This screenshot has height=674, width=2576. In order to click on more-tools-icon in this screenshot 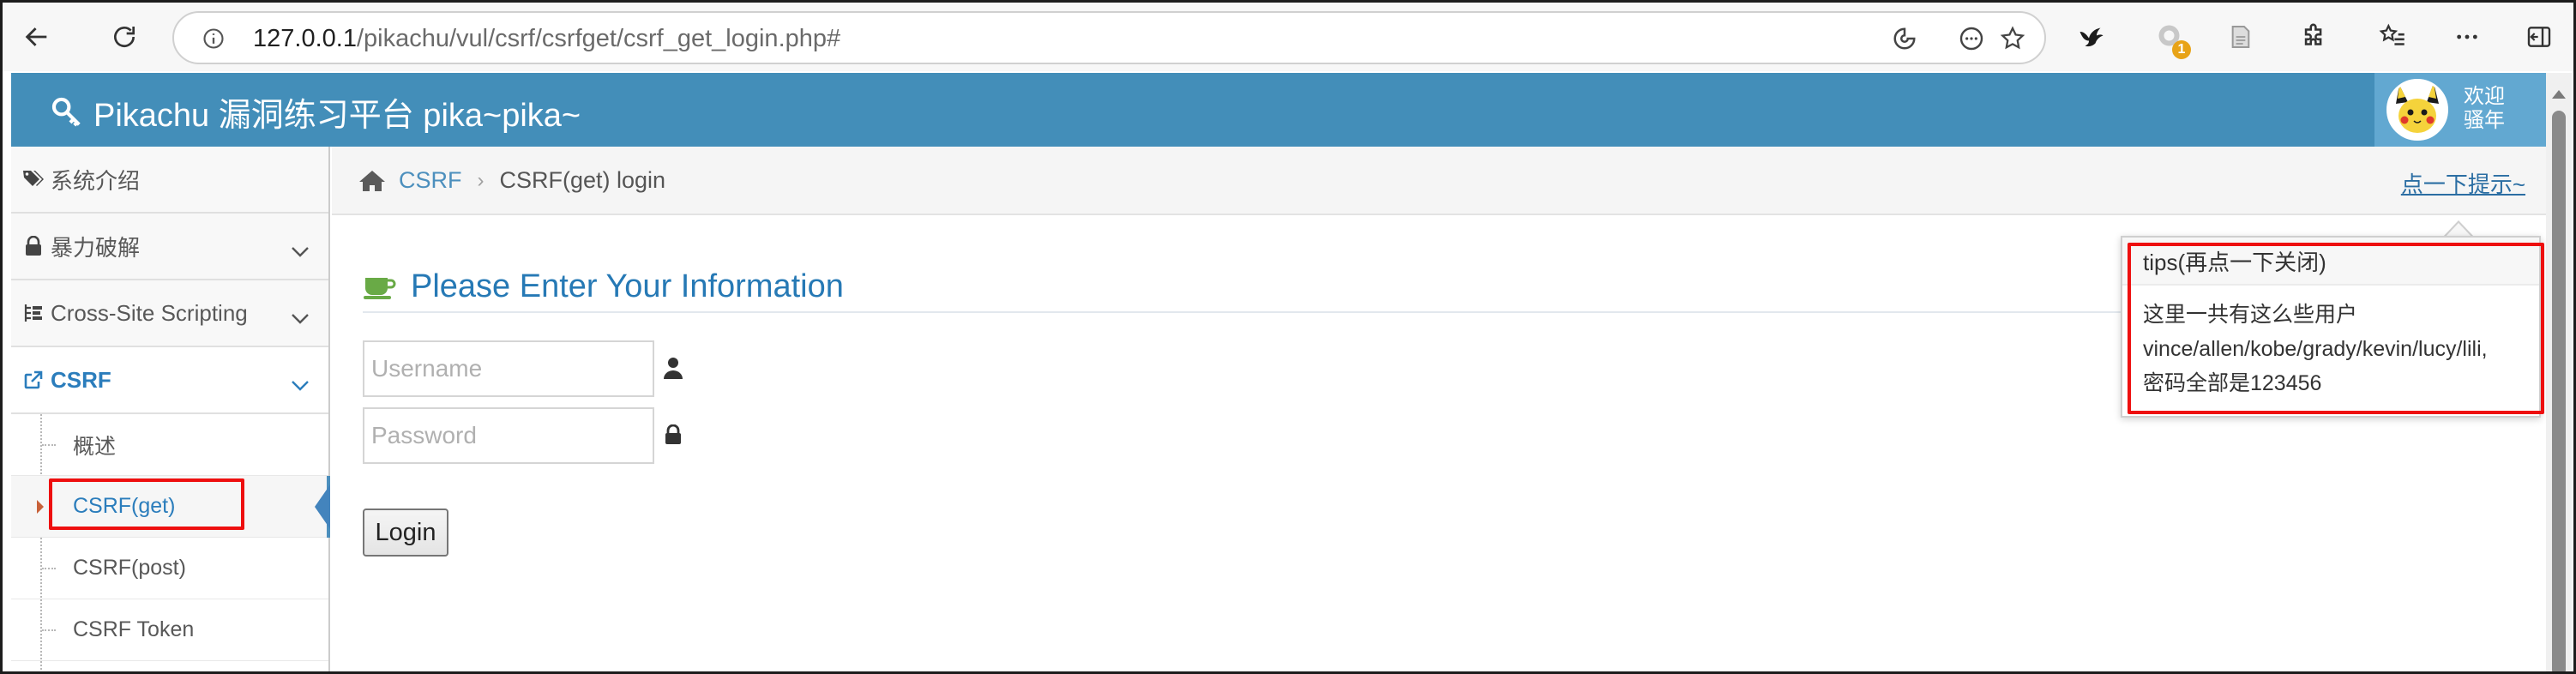, I will do `click(1971, 38)`.